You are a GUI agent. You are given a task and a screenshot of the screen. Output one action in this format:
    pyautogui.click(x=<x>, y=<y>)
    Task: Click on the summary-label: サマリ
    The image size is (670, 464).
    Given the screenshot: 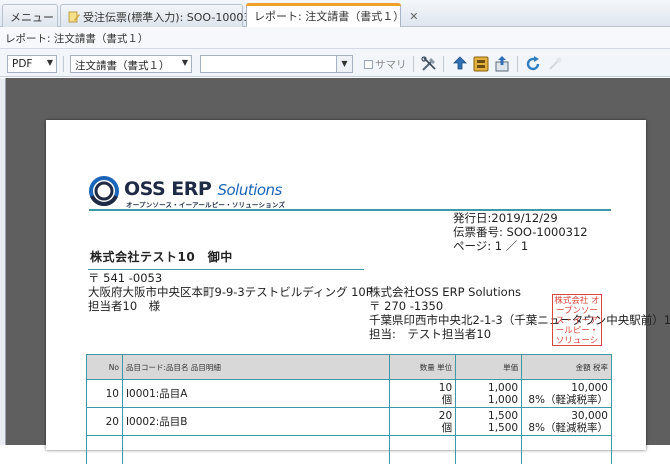 What is the action you would take?
    pyautogui.click(x=391, y=65)
    